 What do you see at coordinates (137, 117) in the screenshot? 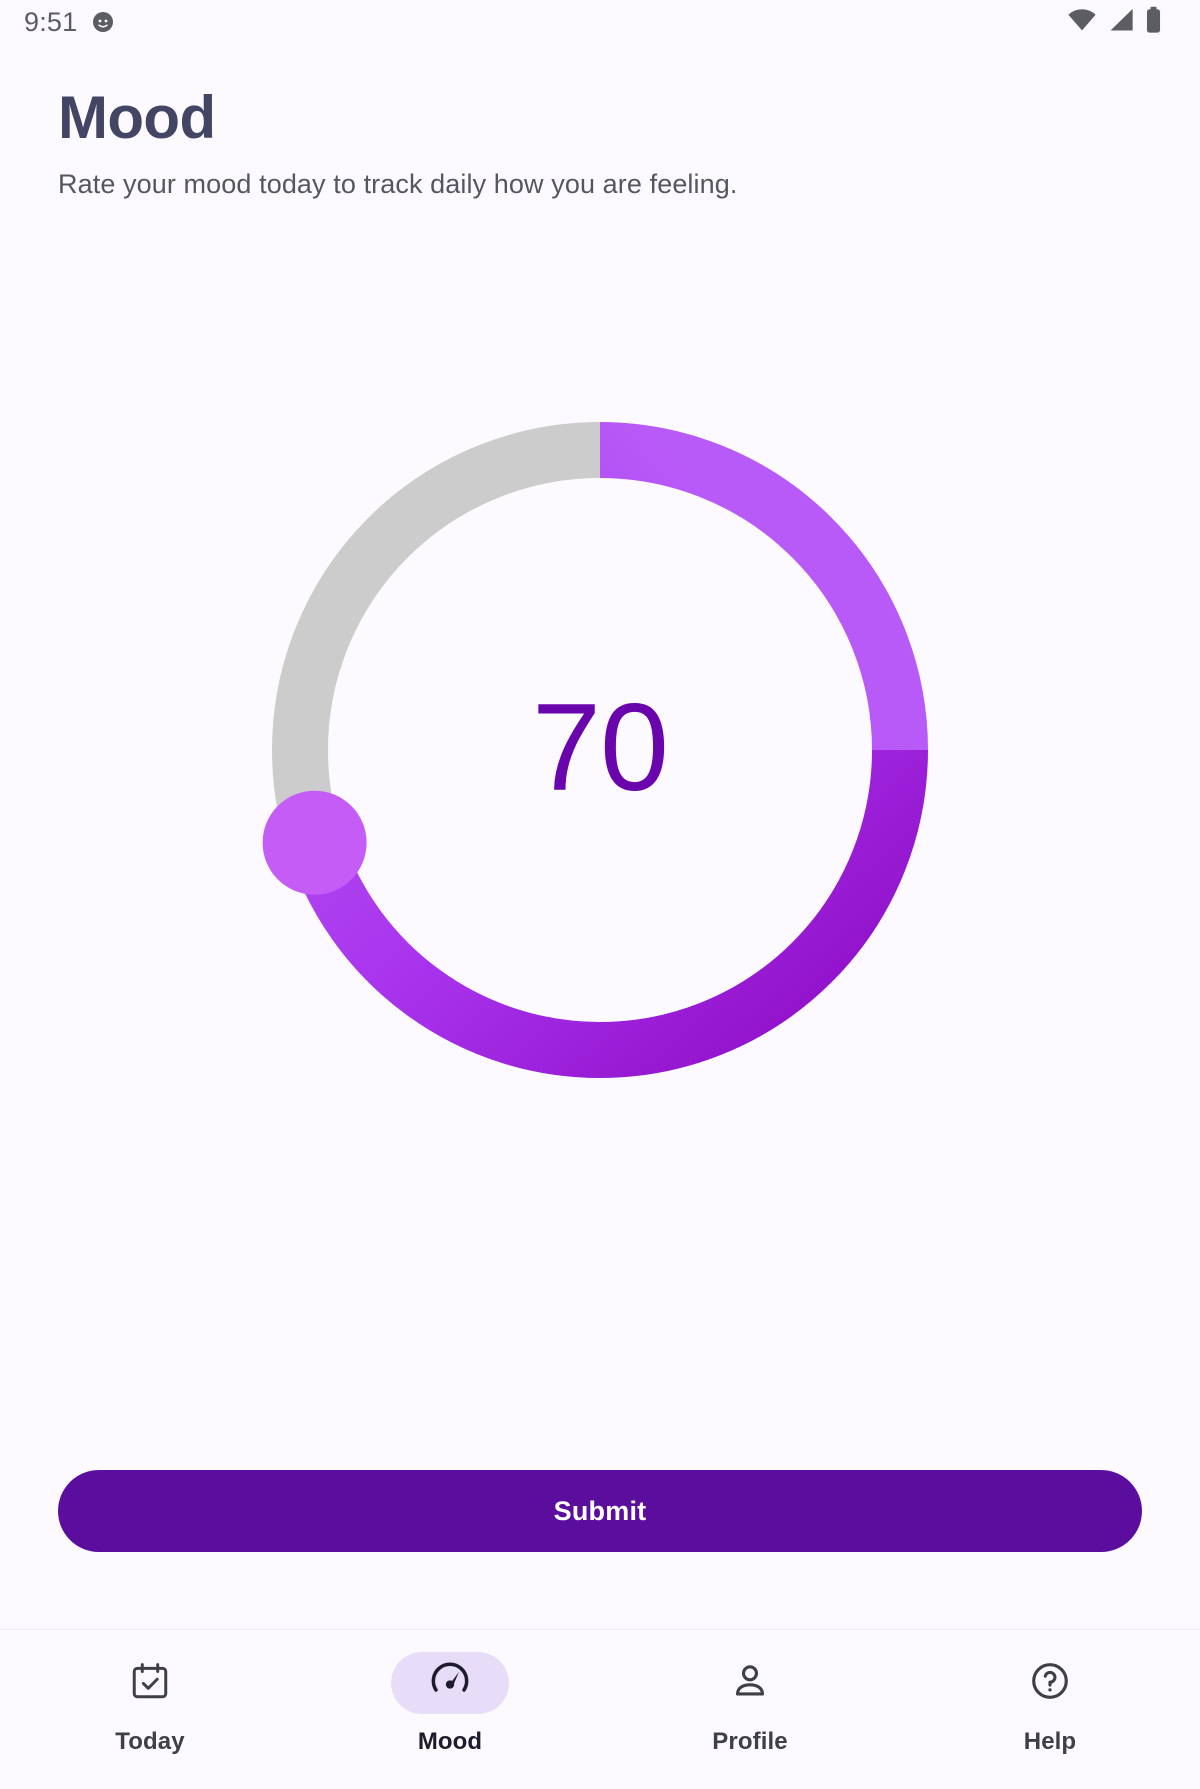
I see `page-title: Mood` at bounding box center [137, 117].